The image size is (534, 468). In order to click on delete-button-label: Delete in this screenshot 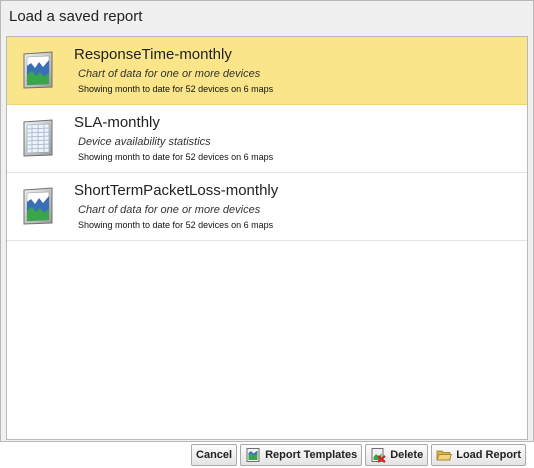, I will do `click(407, 455)`.